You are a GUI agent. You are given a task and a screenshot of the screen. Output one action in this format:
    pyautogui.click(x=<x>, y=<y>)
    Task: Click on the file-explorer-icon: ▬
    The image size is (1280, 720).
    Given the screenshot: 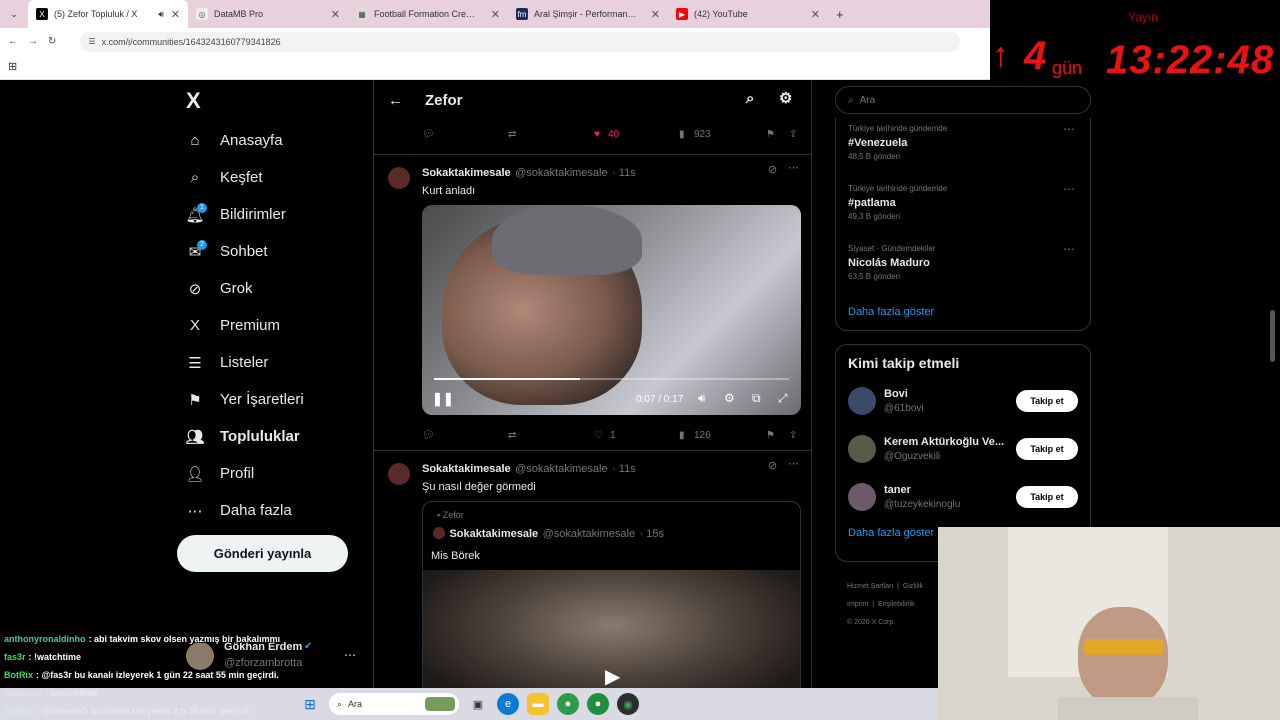 What is the action you would take?
    pyautogui.click(x=538, y=704)
    